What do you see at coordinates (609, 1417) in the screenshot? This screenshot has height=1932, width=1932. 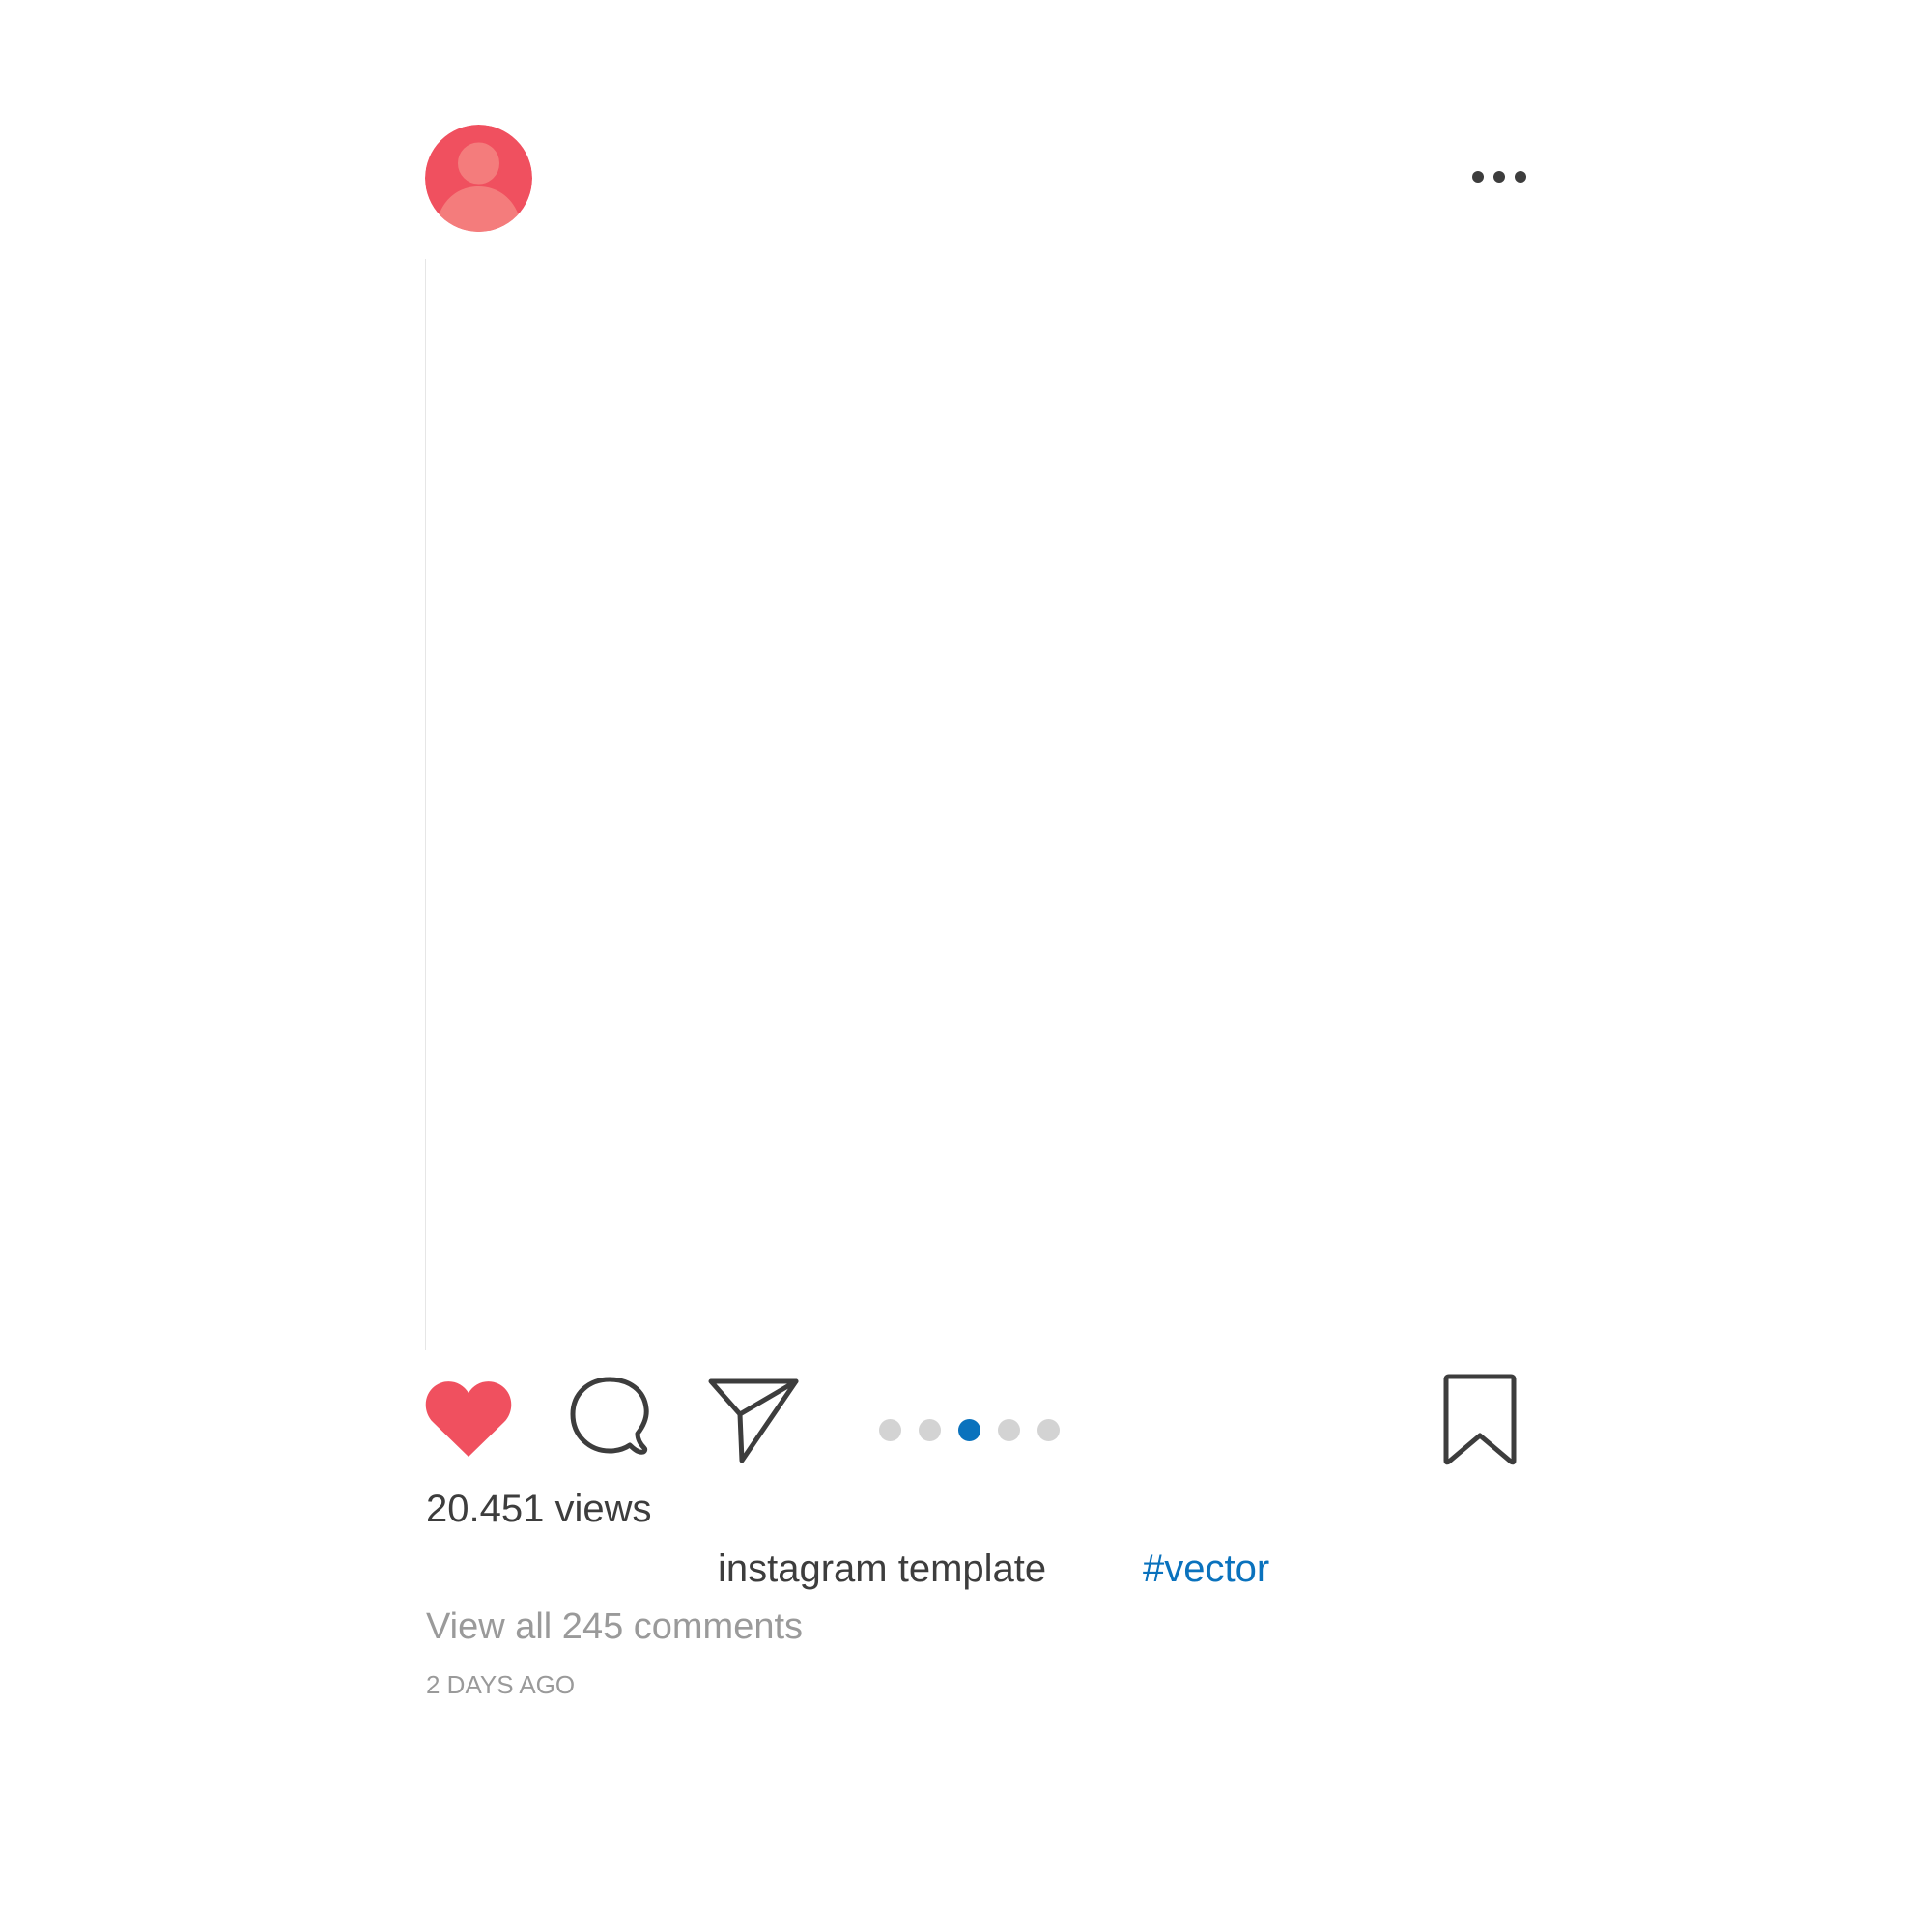 I see `speech-bubble-icon` at bounding box center [609, 1417].